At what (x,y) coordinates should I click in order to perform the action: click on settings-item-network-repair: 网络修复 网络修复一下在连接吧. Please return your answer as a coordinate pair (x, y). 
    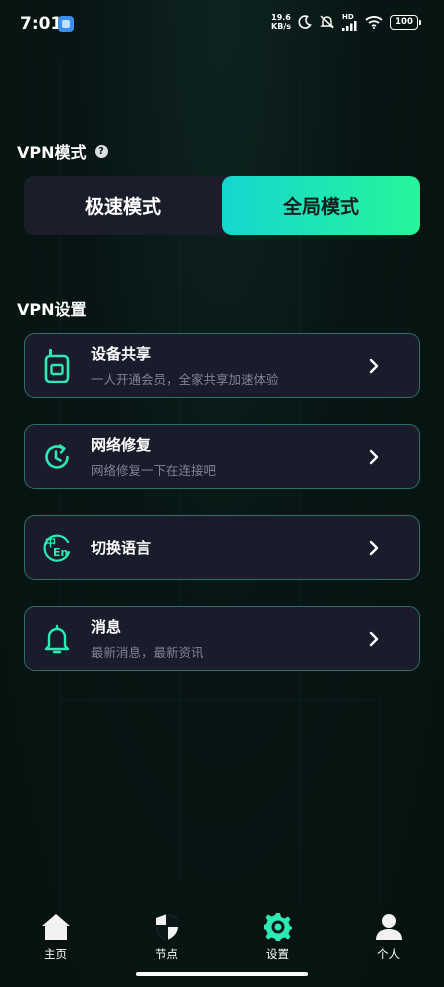
    Looking at the image, I should click on (222, 456).